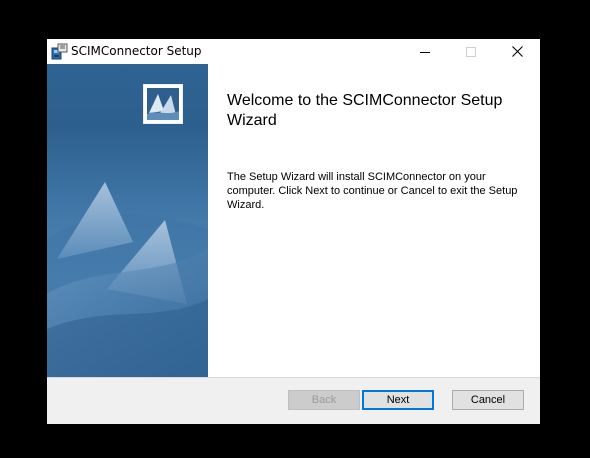  I want to click on minimize-button, so click(425, 51).